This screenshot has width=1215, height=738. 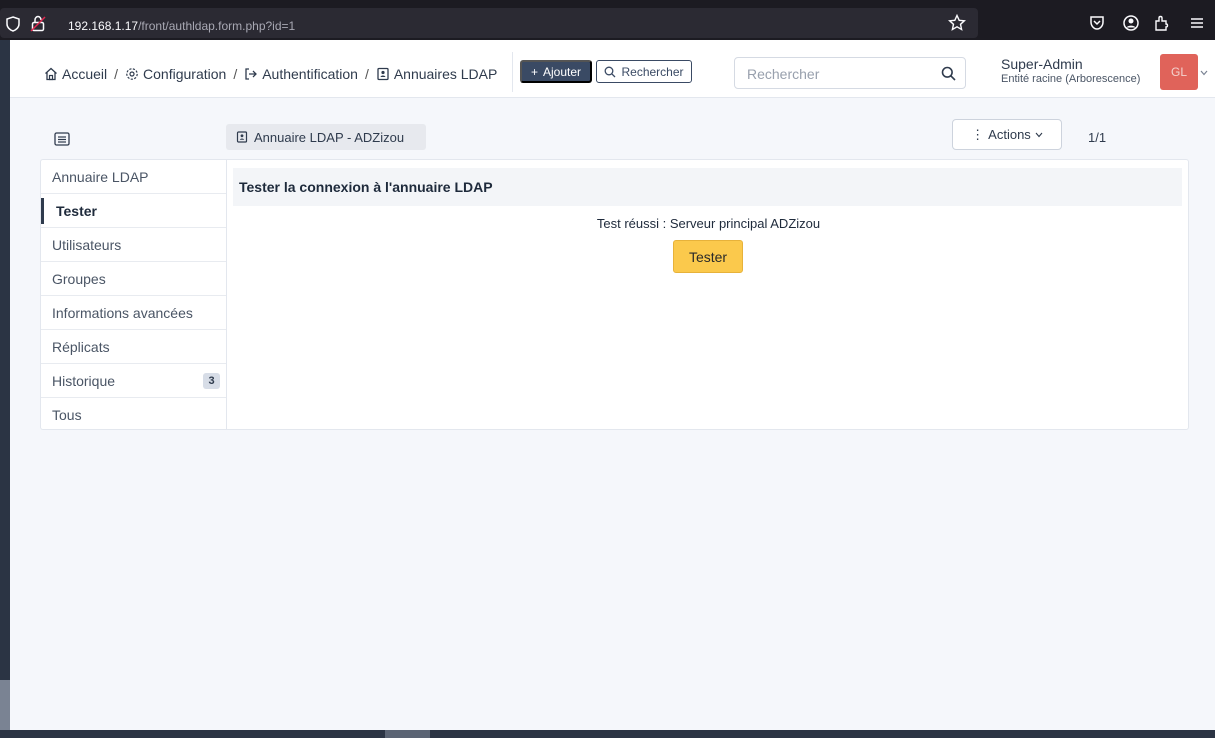 I want to click on tab-label: Tester, so click(x=76, y=210).